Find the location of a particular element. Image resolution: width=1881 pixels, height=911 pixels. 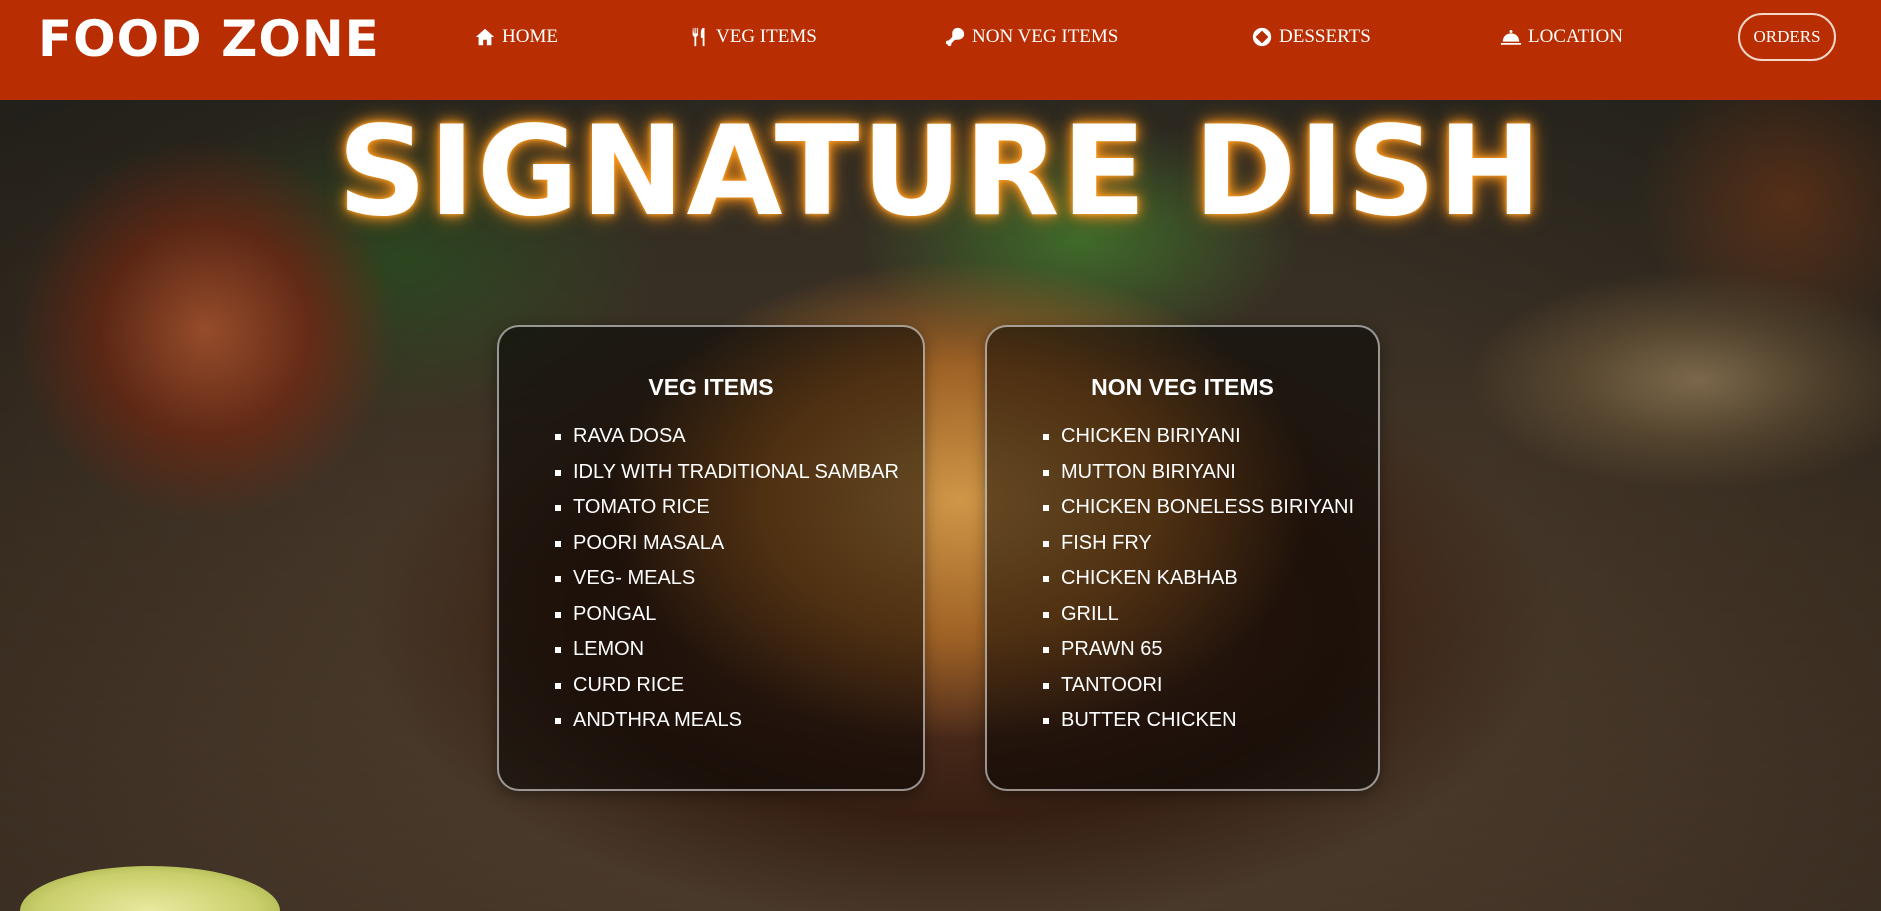

list-item: CHICKEN BIRIYANI is located at coordinates (1219, 437).